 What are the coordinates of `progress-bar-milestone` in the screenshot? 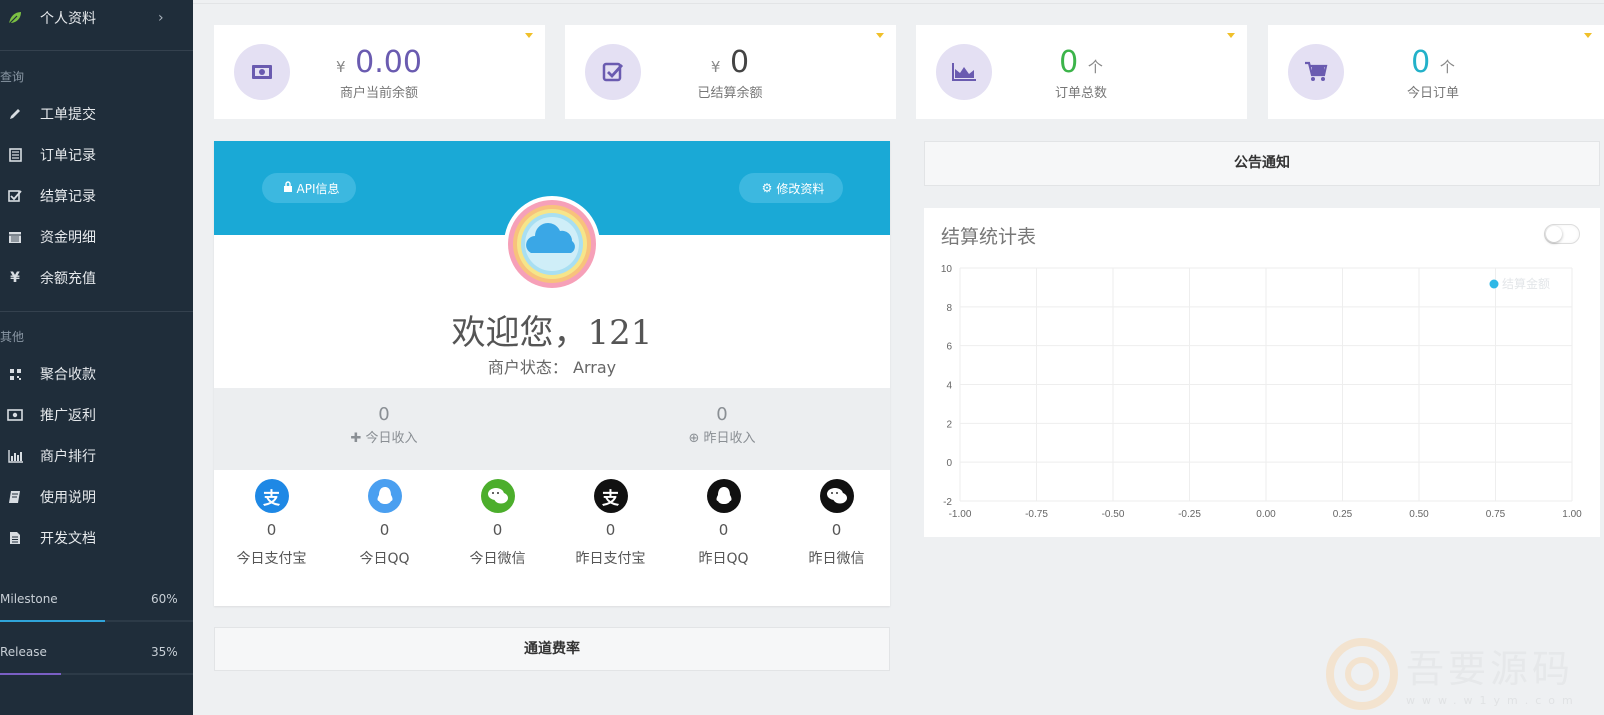 It's located at (96, 621).